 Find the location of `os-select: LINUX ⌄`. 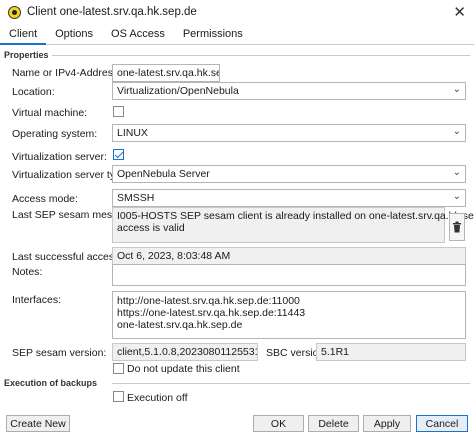

os-select: LINUX ⌄ is located at coordinates (289, 133).